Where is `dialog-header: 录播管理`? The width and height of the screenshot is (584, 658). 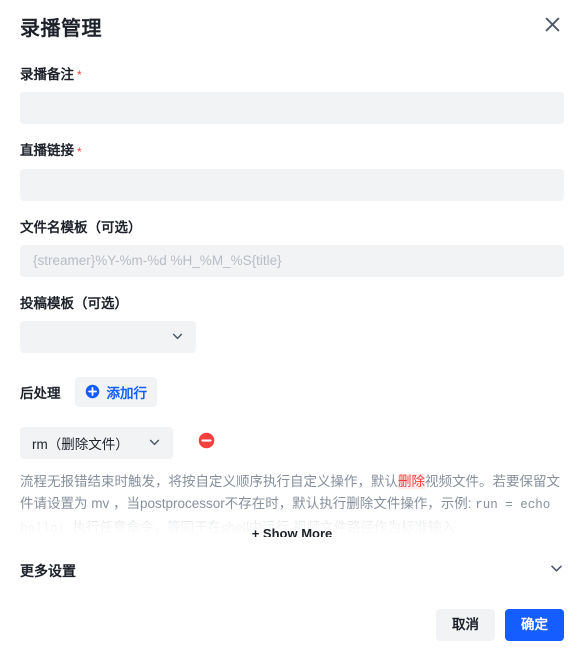
dialog-header: 录播管理 is located at coordinates (292, 29).